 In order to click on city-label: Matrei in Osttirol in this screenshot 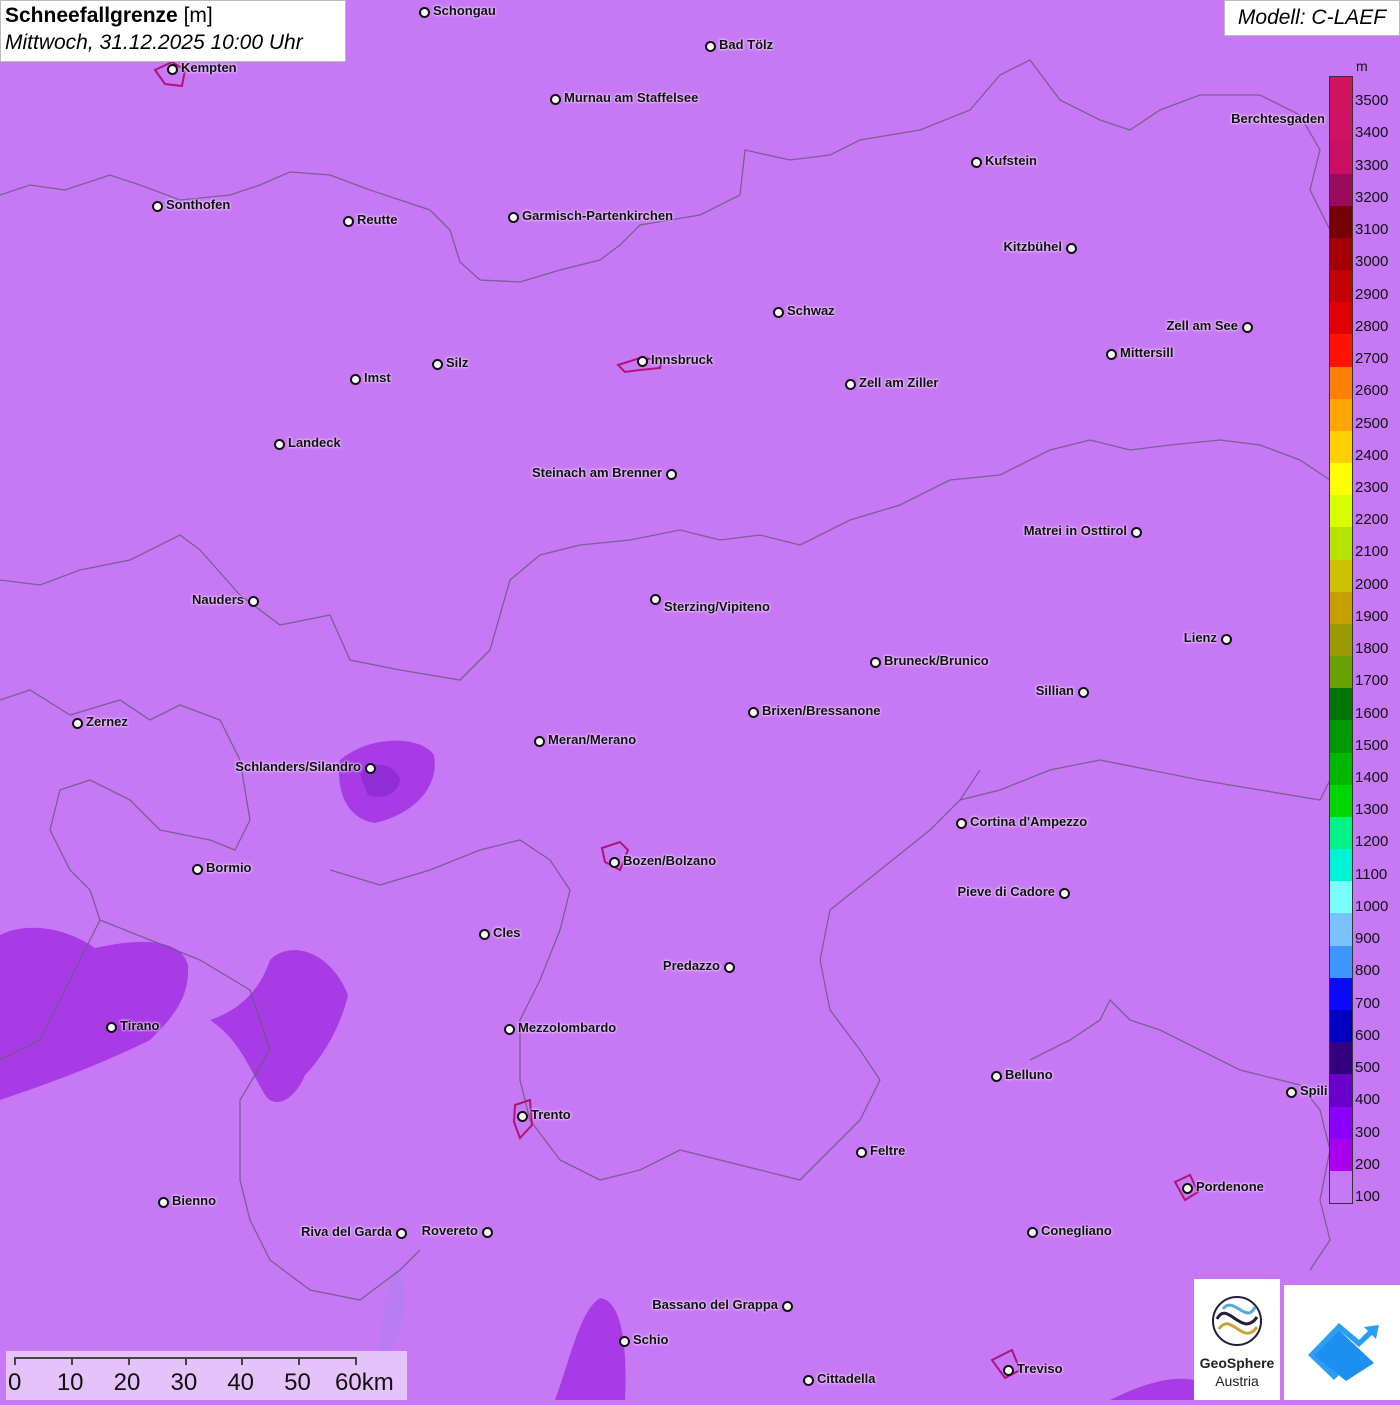, I will do `click(1075, 530)`.